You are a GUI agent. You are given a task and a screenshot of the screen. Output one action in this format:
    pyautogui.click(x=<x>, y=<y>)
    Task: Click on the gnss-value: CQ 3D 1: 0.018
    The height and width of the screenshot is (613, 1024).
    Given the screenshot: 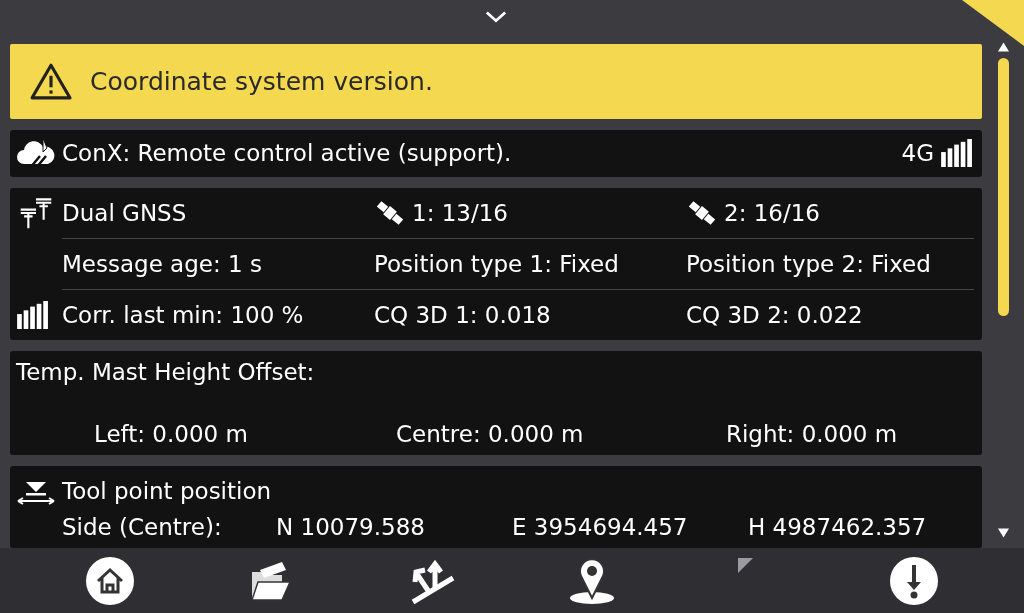 What is the action you would take?
    pyautogui.click(x=462, y=314)
    